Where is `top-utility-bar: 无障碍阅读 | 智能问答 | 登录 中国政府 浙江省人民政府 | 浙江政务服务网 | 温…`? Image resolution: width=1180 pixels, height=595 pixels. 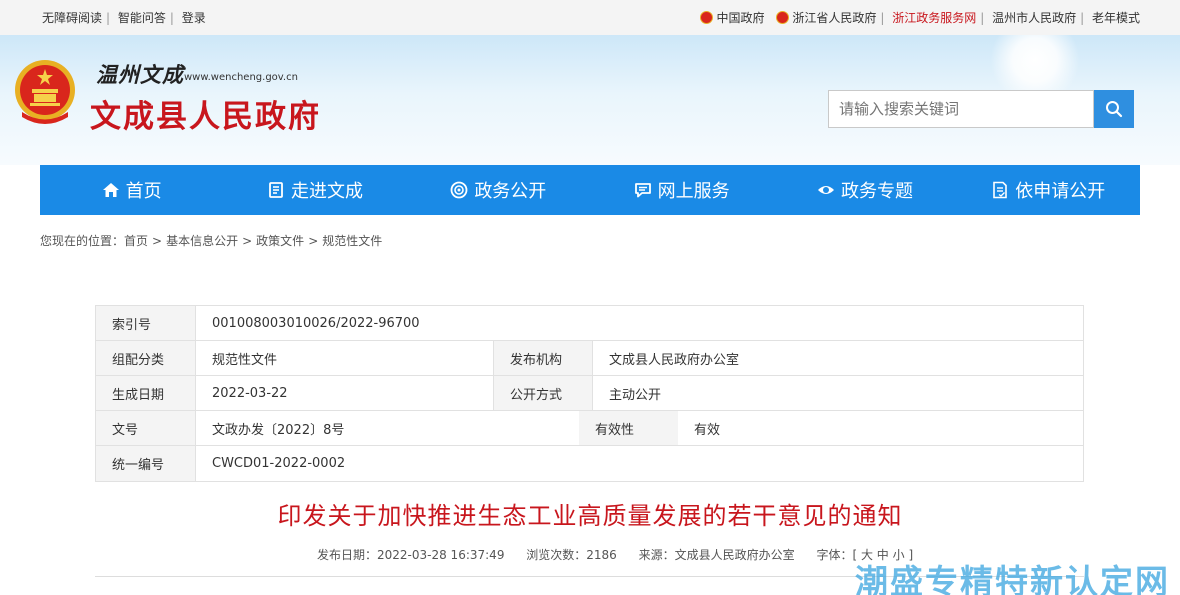 top-utility-bar: 无障碍阅读 | 智能问答 | 登录 中国政府 浙江省人民政府 | 浙江政务服务网 | 温… is located at coordinates (590, 17).